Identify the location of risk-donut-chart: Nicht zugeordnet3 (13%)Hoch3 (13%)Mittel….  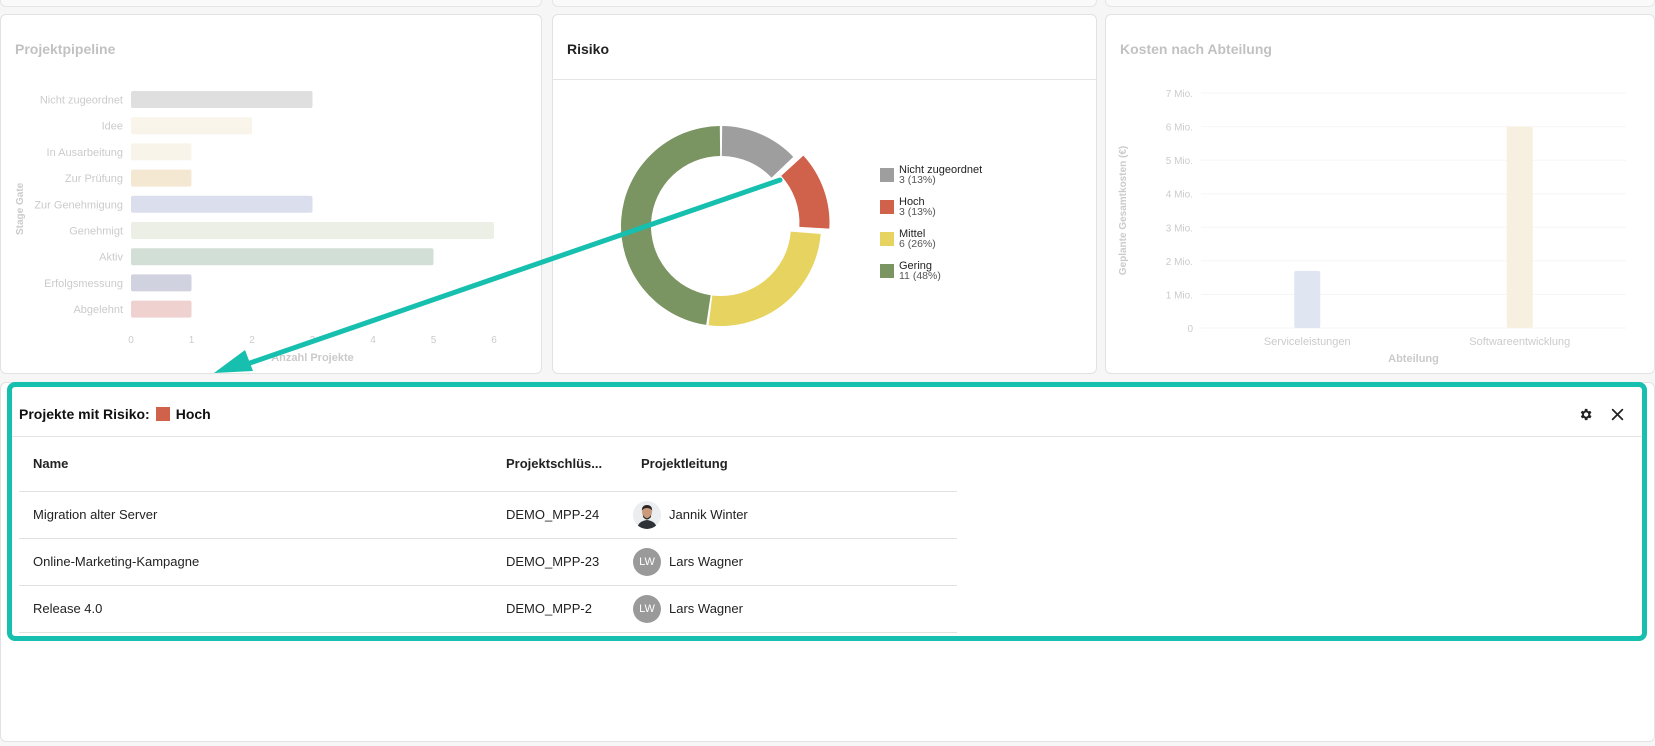
(801, 226).